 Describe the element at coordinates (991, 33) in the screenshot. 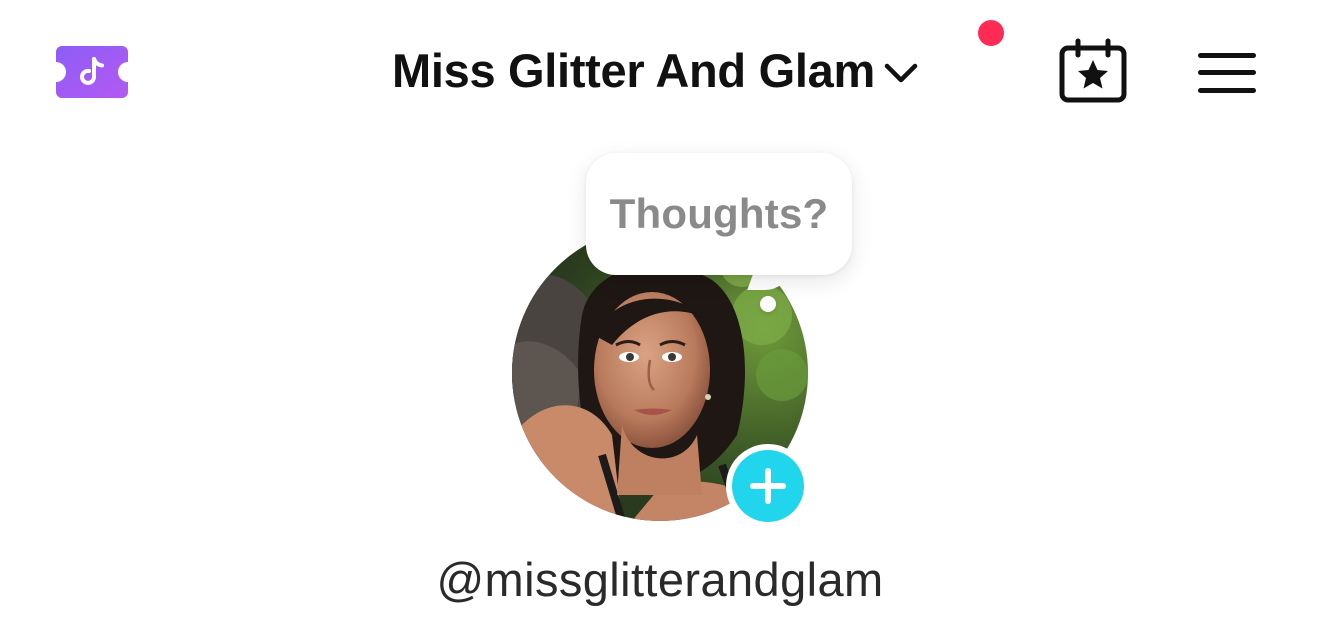

I see `notification-dot` at that location.